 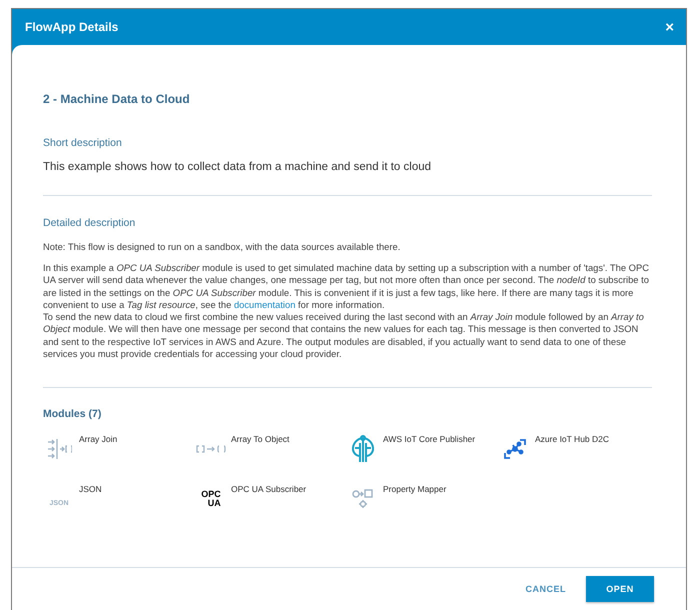 I want to click on description-paragraph: In this example a OPC UA Subscriber module is used to get simulated machine data by setting up a subscription with a number of 'tags'. The OPC UA server will send data whenever the value changes, one message per tag, but not more often than once per second. The nodeId to subscribe to are listed in the settings on the OPC UA Subscriber module. This is convenient if it is just a few tags, like here. If there are many tags it is more convenient to use a Tag list resource, see the documentation for more information., so click(x=346, y=287).